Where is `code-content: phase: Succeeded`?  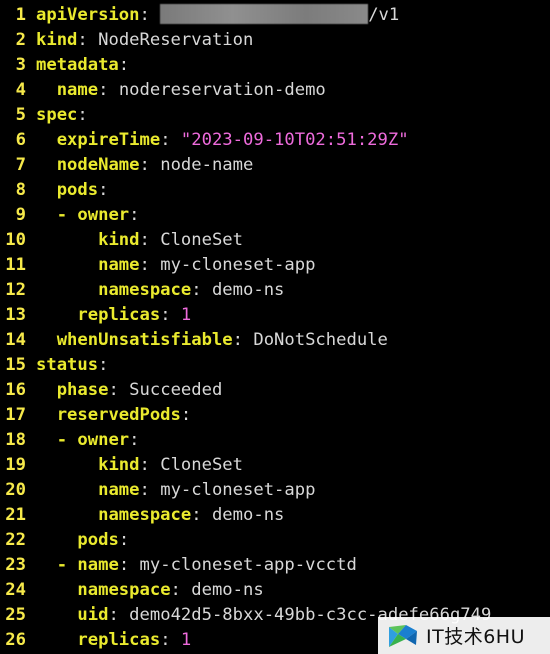 code-content: phase: Succeeded is located at coordinates (129, 390).